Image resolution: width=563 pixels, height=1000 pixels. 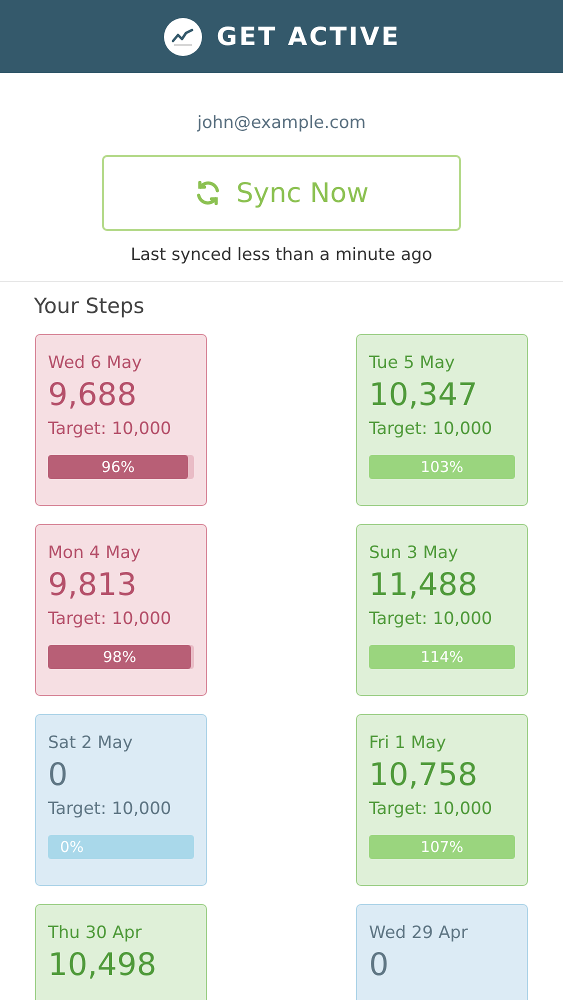 What do you see at coordinates (95, 553) in the screenshot?
I see `day-date: Mon 4 May` at bounding box center [95, 553].